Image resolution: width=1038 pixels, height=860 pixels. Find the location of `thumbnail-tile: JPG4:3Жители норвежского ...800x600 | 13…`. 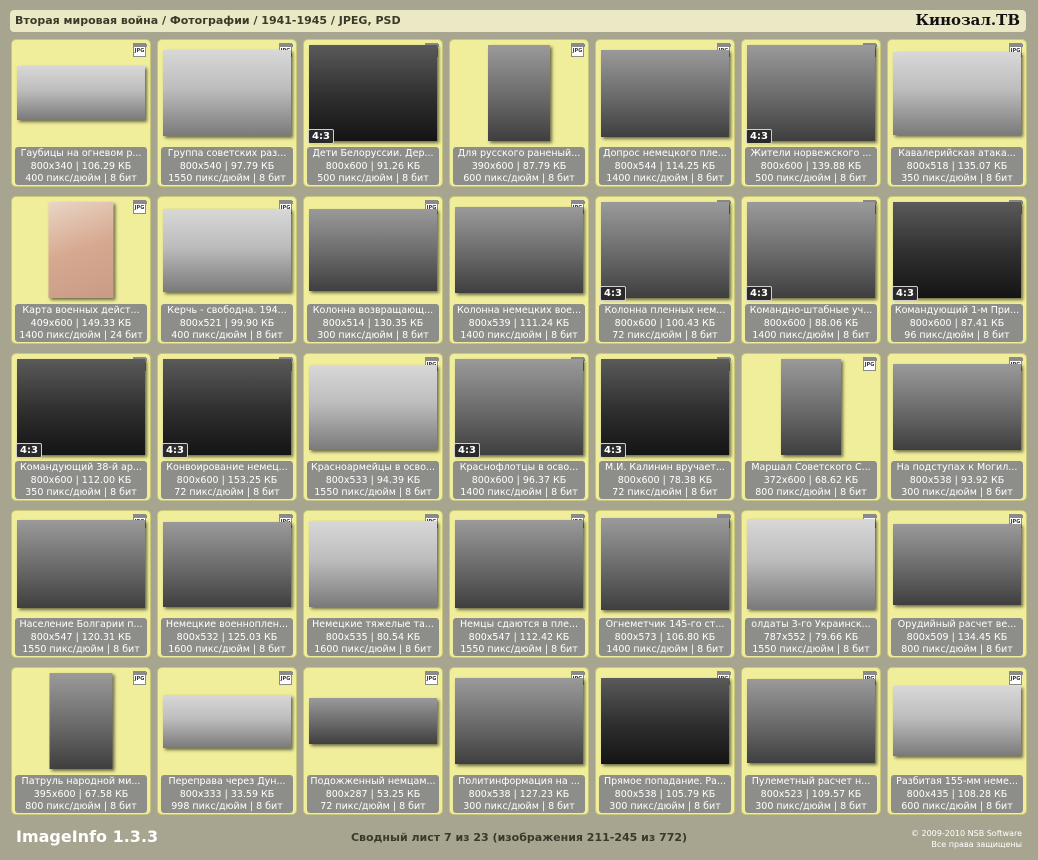

thumbnail-tile: JPG4:3Жители норвежского ...800x600 | 13… is located at coordinates (811, 113).